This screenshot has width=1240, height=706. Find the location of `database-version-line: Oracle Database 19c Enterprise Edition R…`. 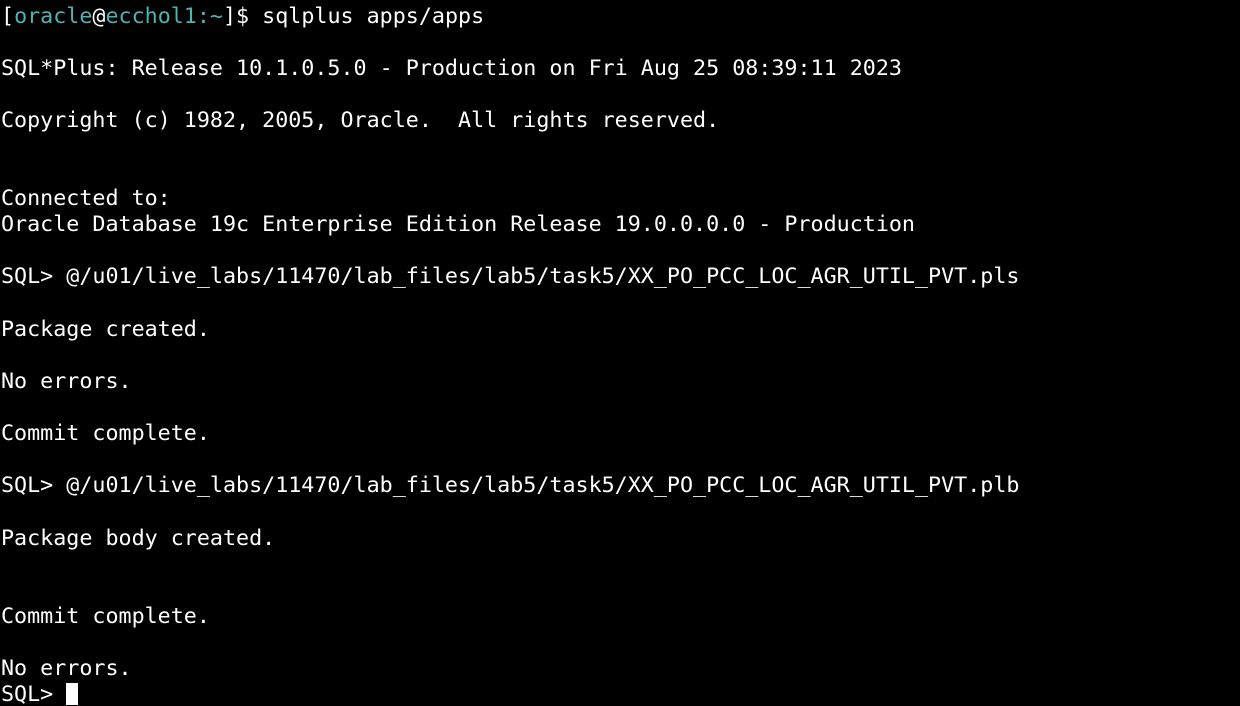

database-version-line: Oracle Database 19c Enterprise Edition R… is located at coordinates (458, 224).